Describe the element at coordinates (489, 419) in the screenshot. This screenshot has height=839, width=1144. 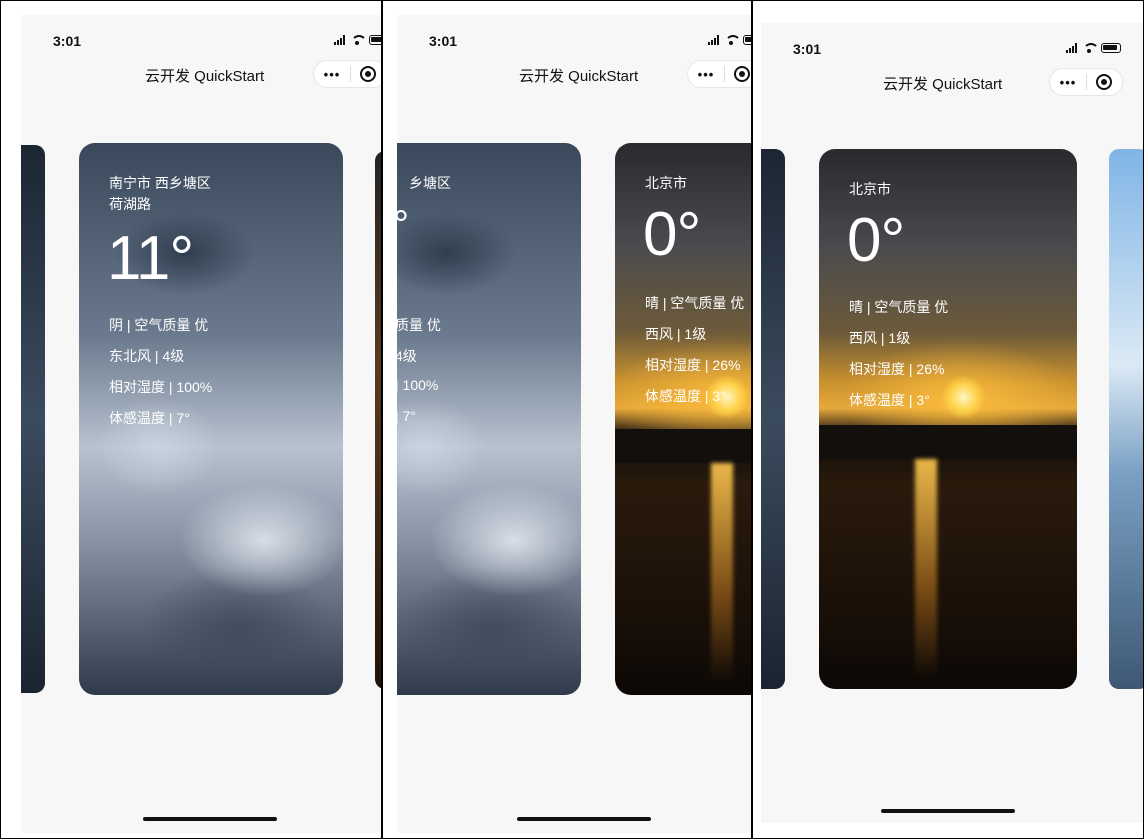
I see `weather-card-nanning-partial: 乡塘区 ° 质量 优 4级 | 100% | 7°` at that location.